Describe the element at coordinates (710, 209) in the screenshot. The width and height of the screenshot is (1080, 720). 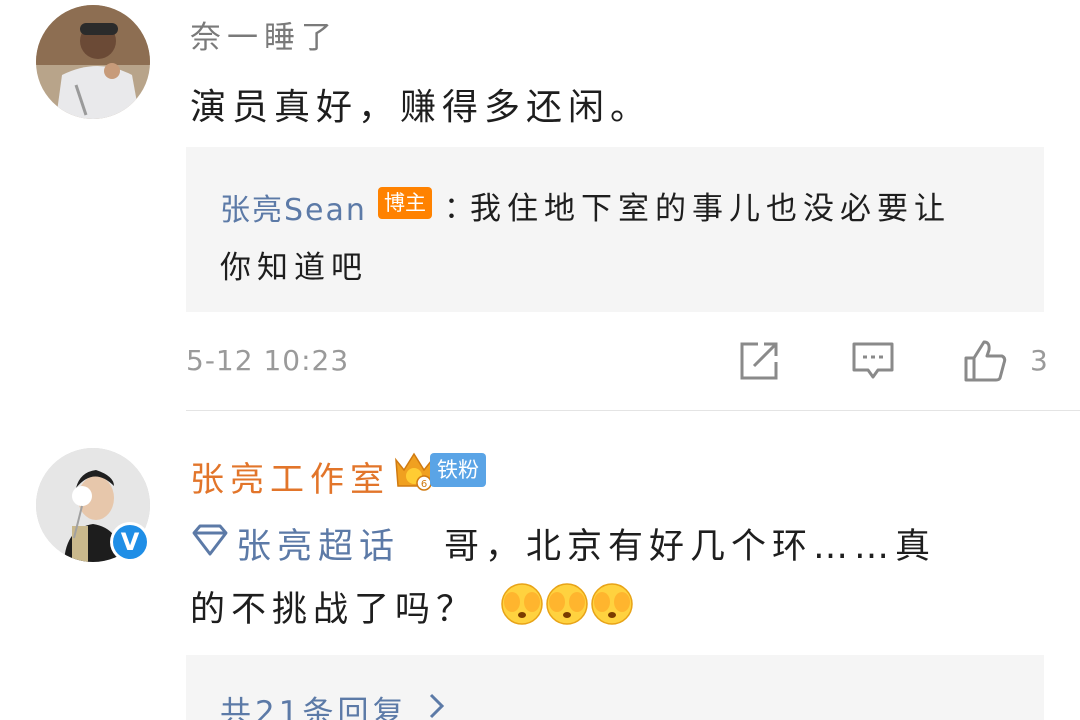
I see `reply-text-line1: 我住地下室的事儿也没必要让` at that location.